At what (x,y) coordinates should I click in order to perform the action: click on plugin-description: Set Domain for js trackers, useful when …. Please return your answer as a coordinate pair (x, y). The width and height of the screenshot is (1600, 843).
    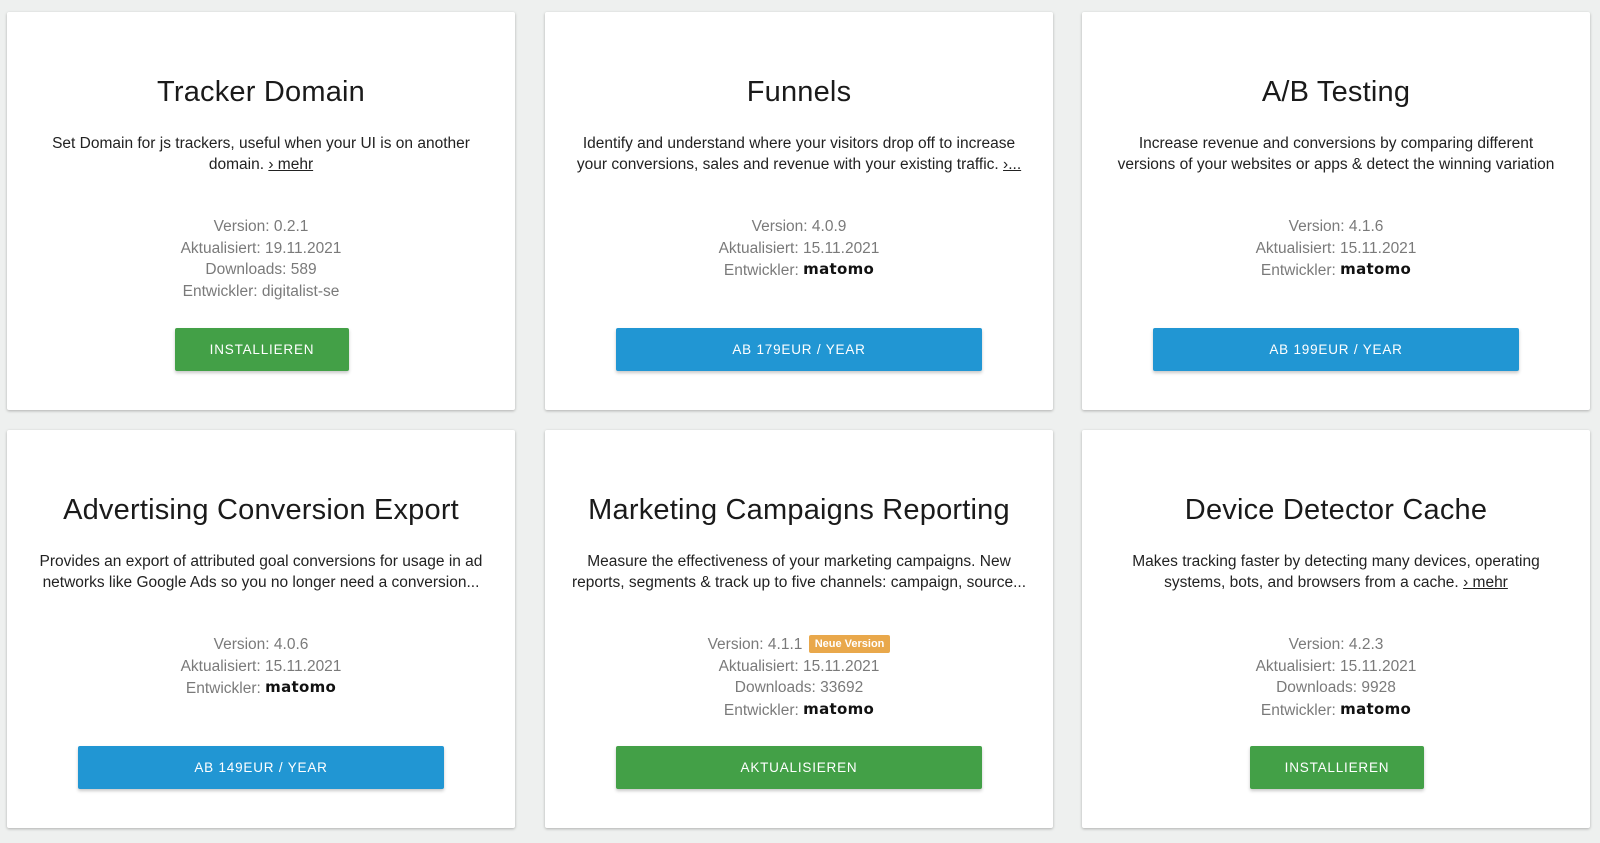
    Looking at the image, I should click on (261, 154).